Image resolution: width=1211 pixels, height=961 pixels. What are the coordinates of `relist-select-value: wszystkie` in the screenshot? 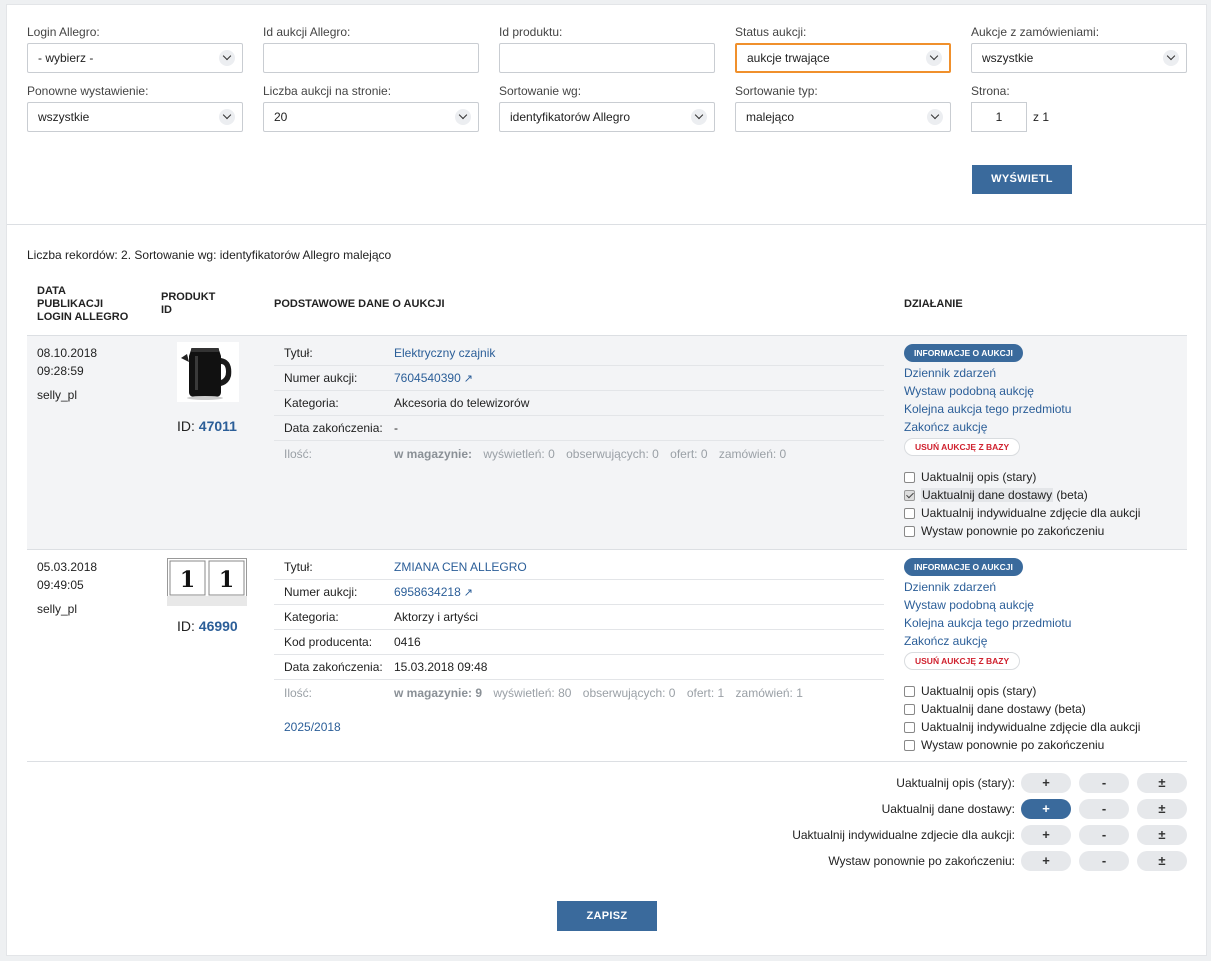 It's located at (64, 117).